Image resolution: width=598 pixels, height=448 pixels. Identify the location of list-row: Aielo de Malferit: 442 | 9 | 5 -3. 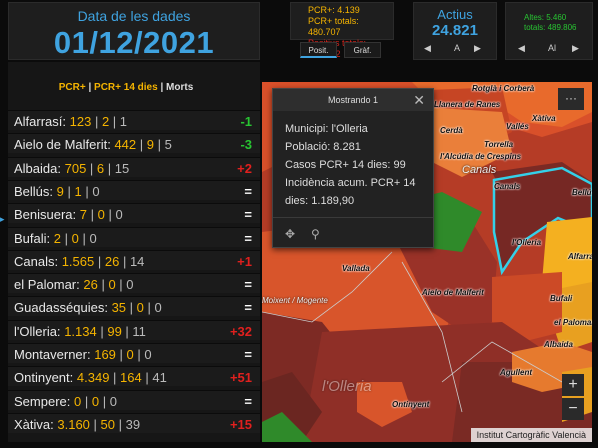
(134, 143).